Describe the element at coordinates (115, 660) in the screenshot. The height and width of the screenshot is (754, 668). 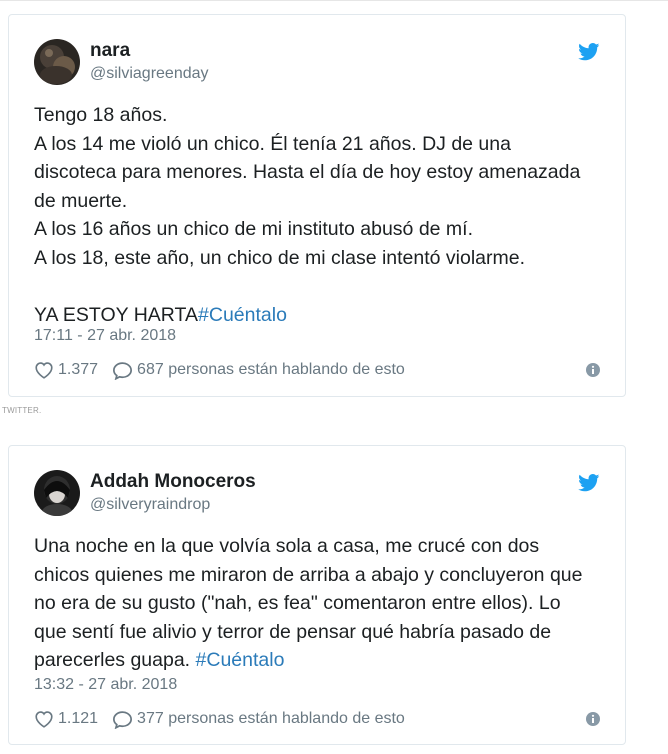
I see `tweet-final-text: parecerles guapa.` at that location.